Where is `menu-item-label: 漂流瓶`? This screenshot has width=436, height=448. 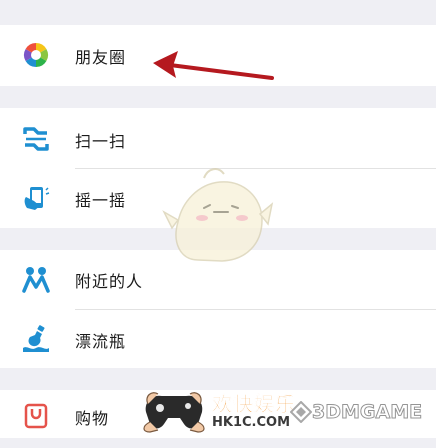
menu-item-label: 漂流瓶 is located at coordinates (101, 341).